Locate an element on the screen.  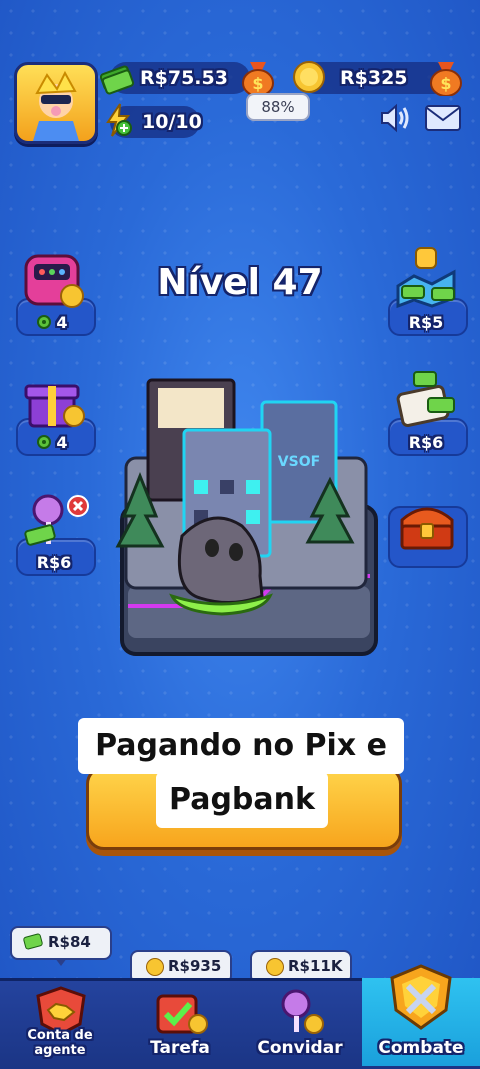
gift-box-widget: 4 is located at coordinates (56, 414).